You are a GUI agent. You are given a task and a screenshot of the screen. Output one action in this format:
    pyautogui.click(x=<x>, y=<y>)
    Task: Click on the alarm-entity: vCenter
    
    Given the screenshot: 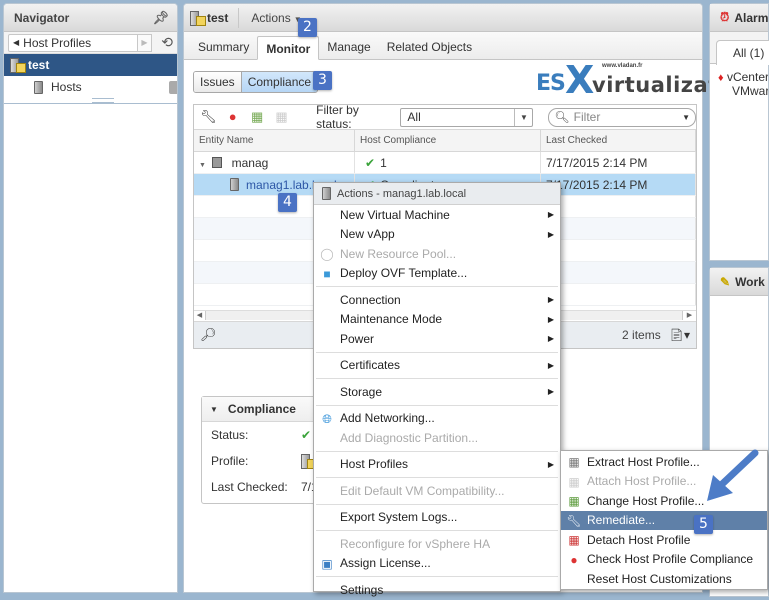 What is the action you would take?
    pyautogui.click(x=747, y=77)
    